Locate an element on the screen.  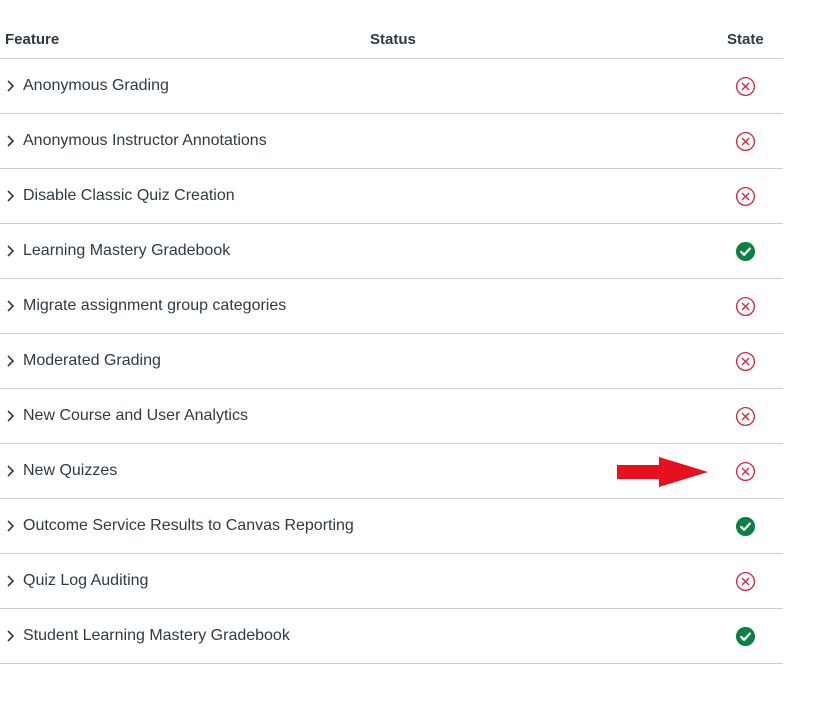
table-row: Learning Mastery Gradebook is located at coordinates (391, 251).